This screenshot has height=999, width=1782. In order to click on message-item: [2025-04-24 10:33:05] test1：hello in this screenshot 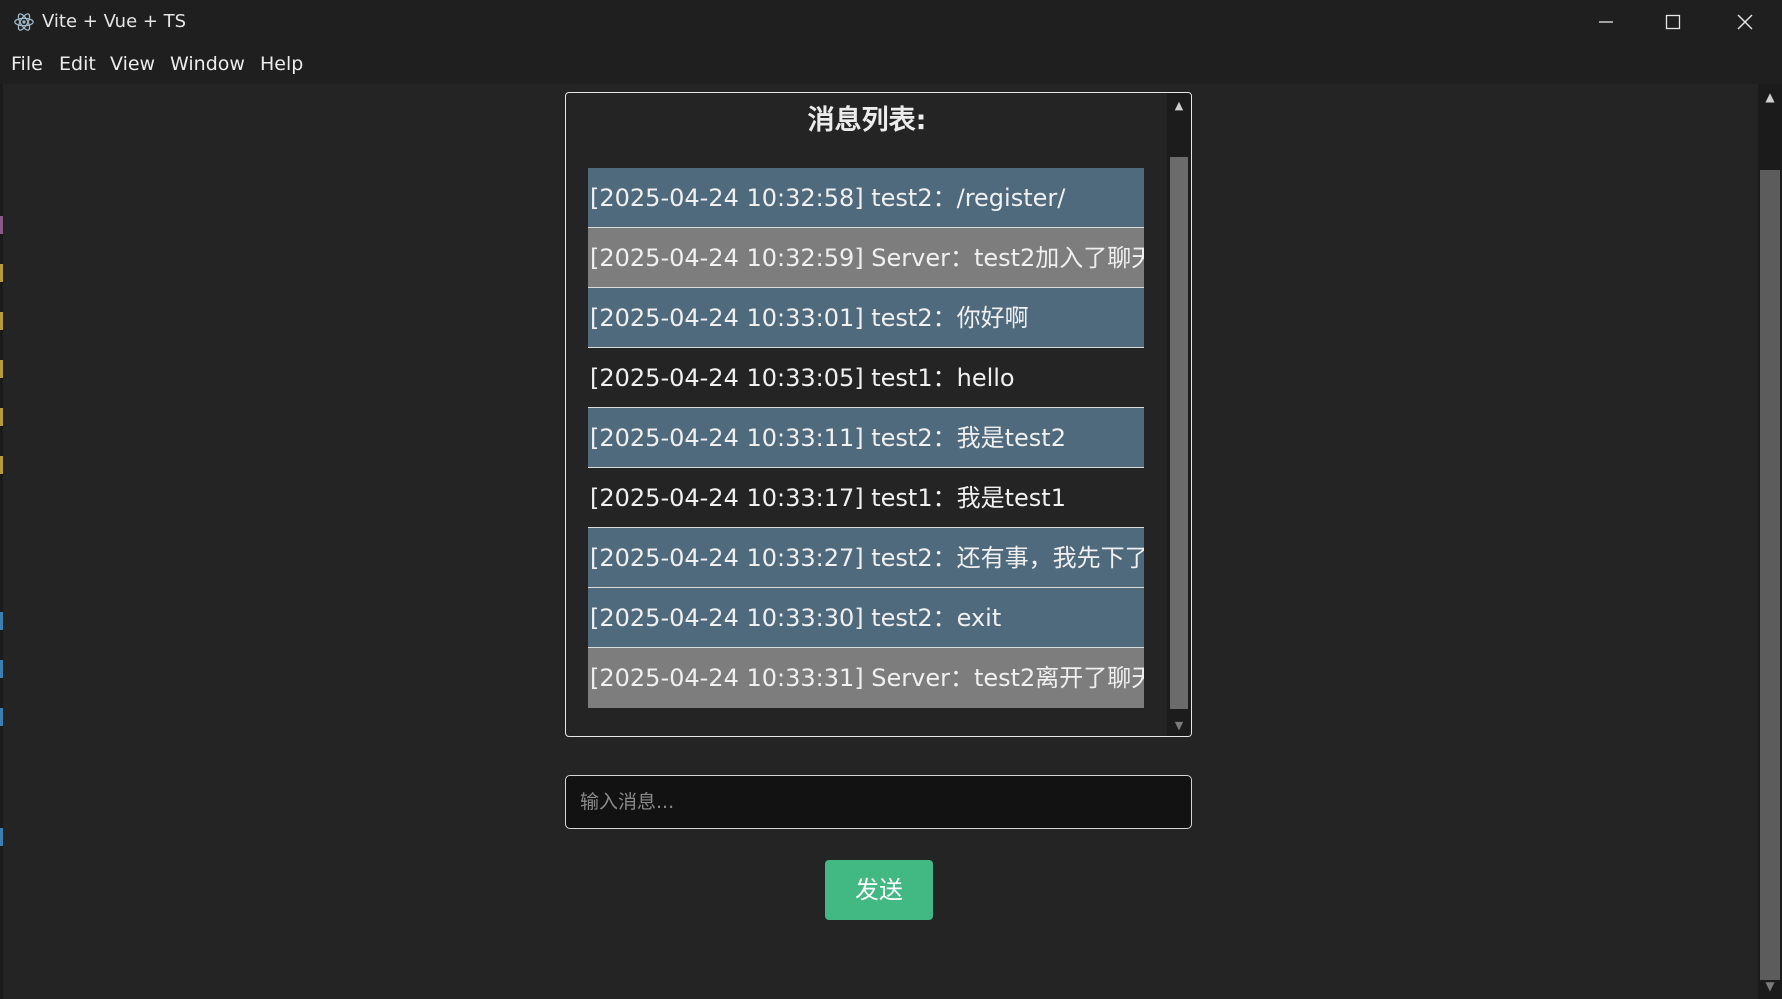, I will do `click(866, 378)`.